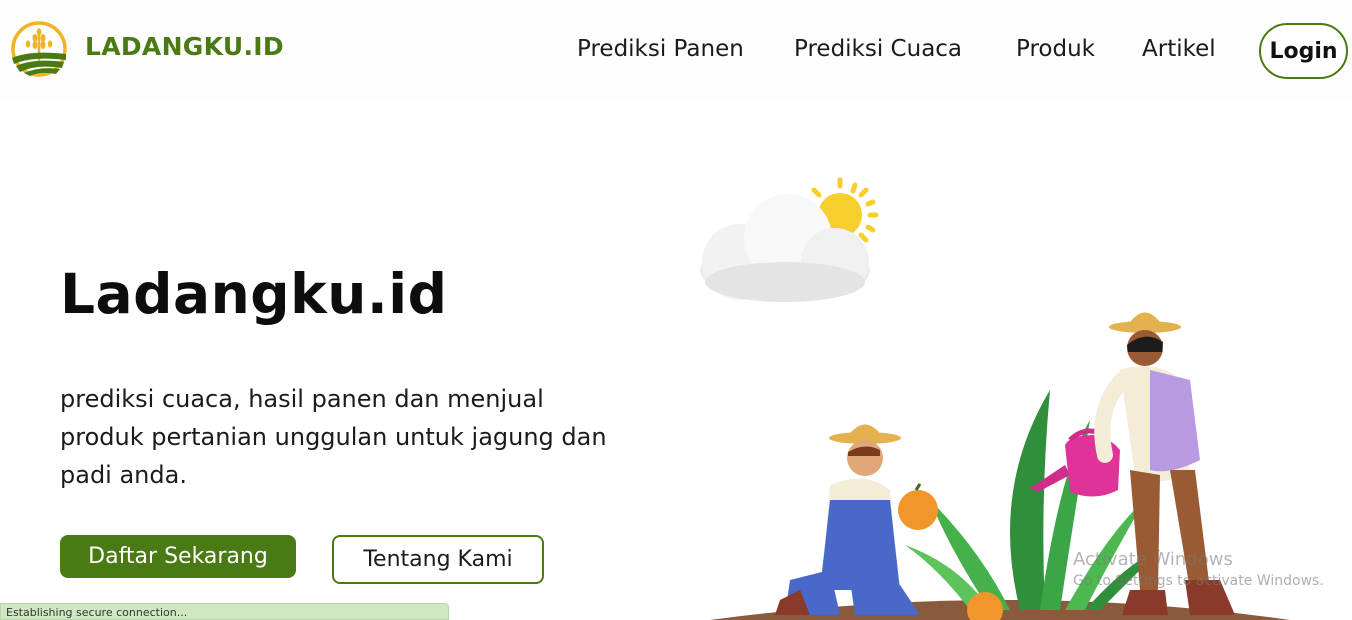  Describe the element at coordinates (39, 49) in the screenshot. I see `wheat-field-logo-icon` at that location.